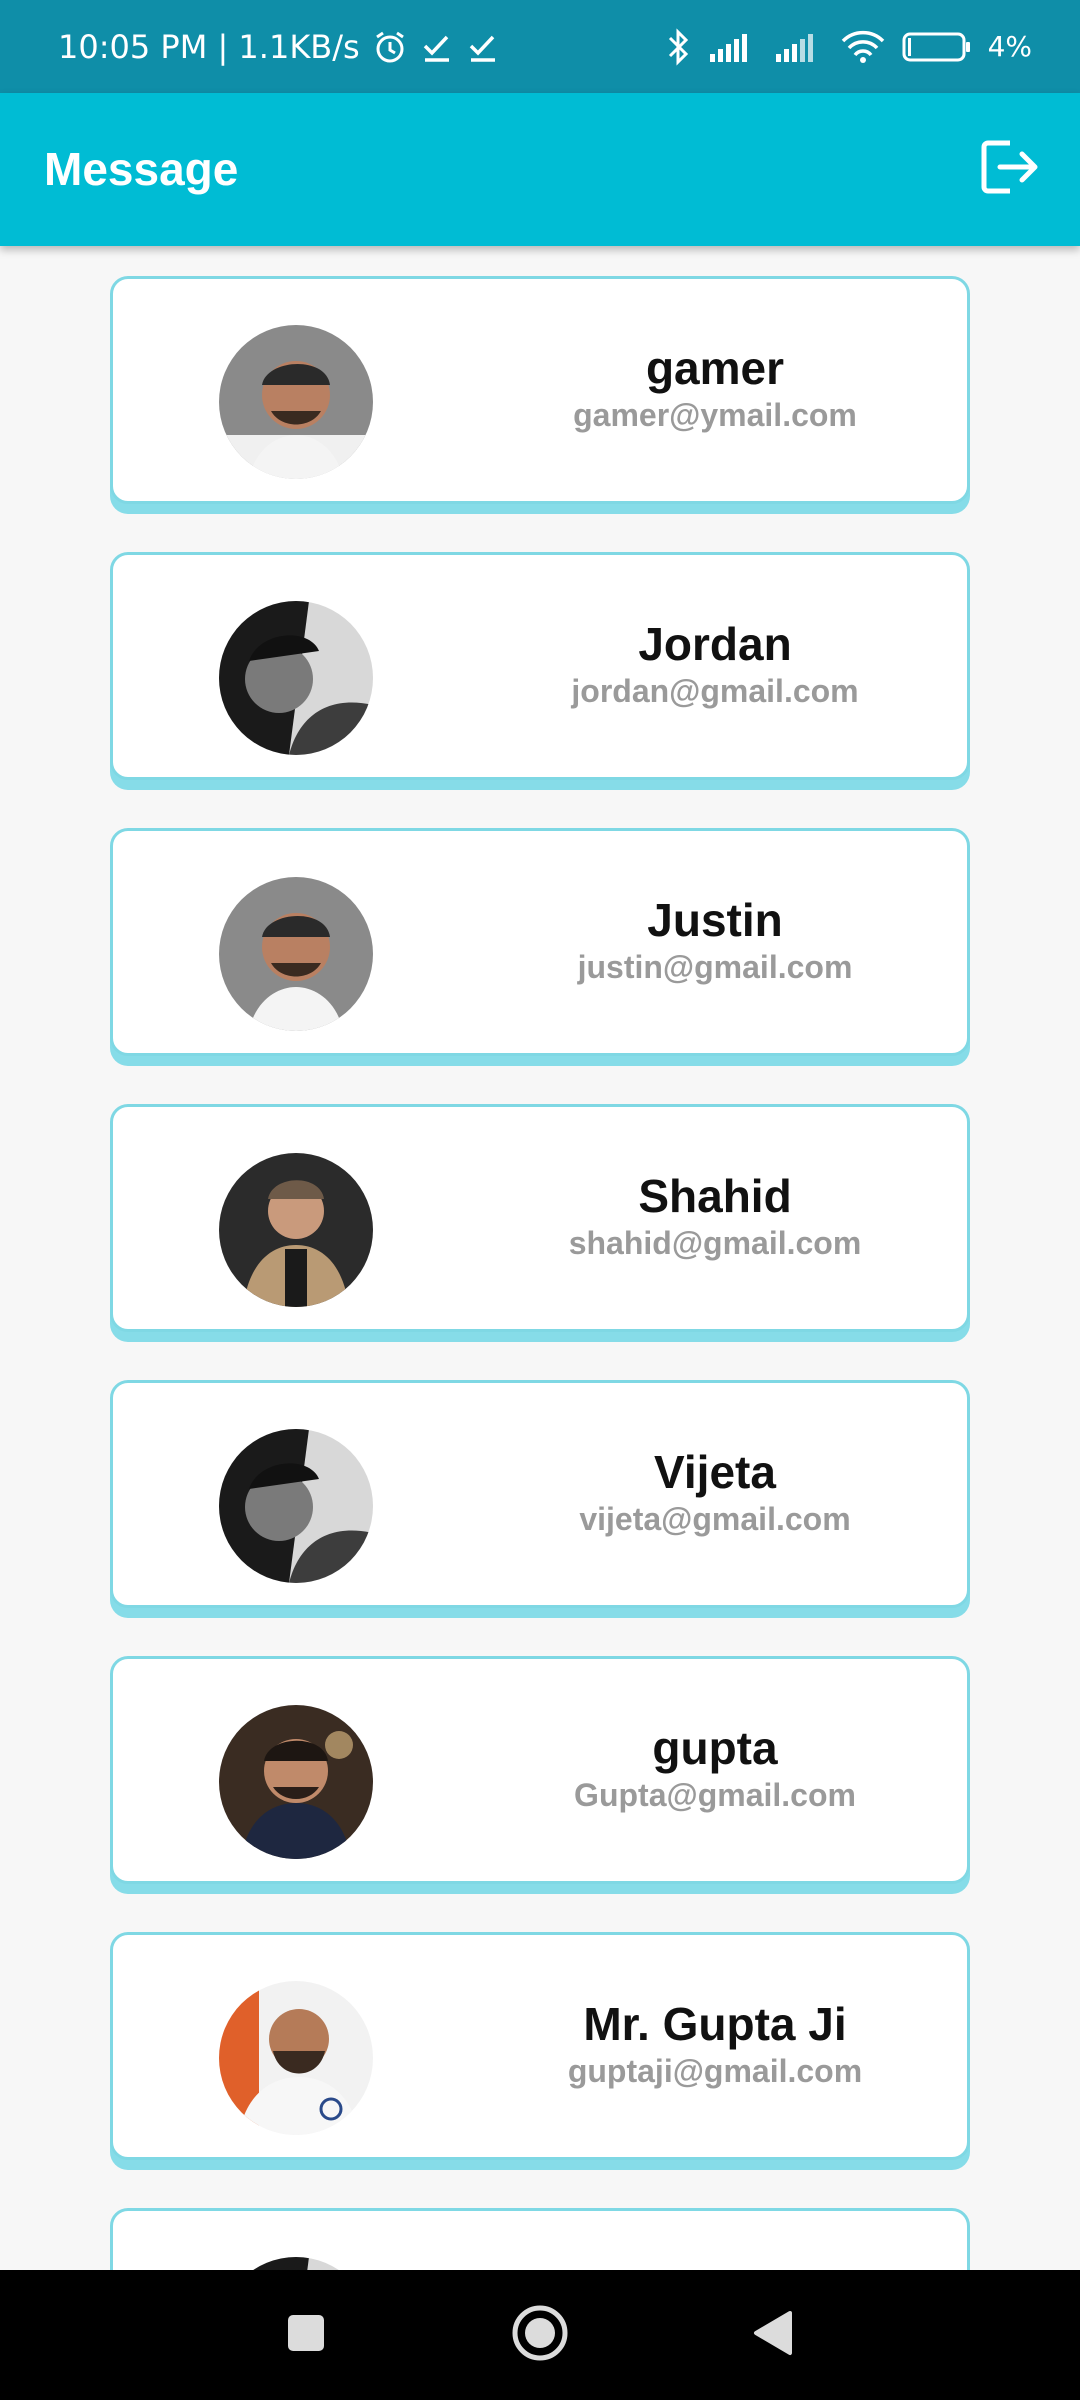  I want to click on contact-card: gupta Gupta@gmail.com, so click(540, 1770).